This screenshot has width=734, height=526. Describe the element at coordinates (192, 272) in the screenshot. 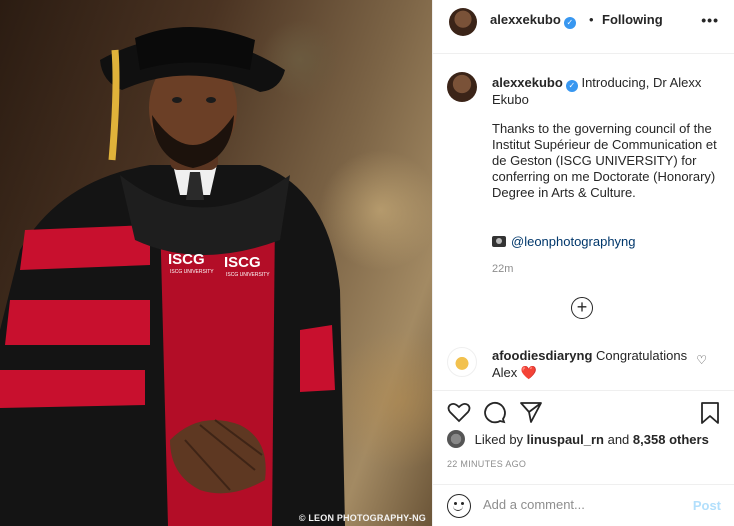

I see `badge-left-sub: ISCG UNIVERSITY` at that location.